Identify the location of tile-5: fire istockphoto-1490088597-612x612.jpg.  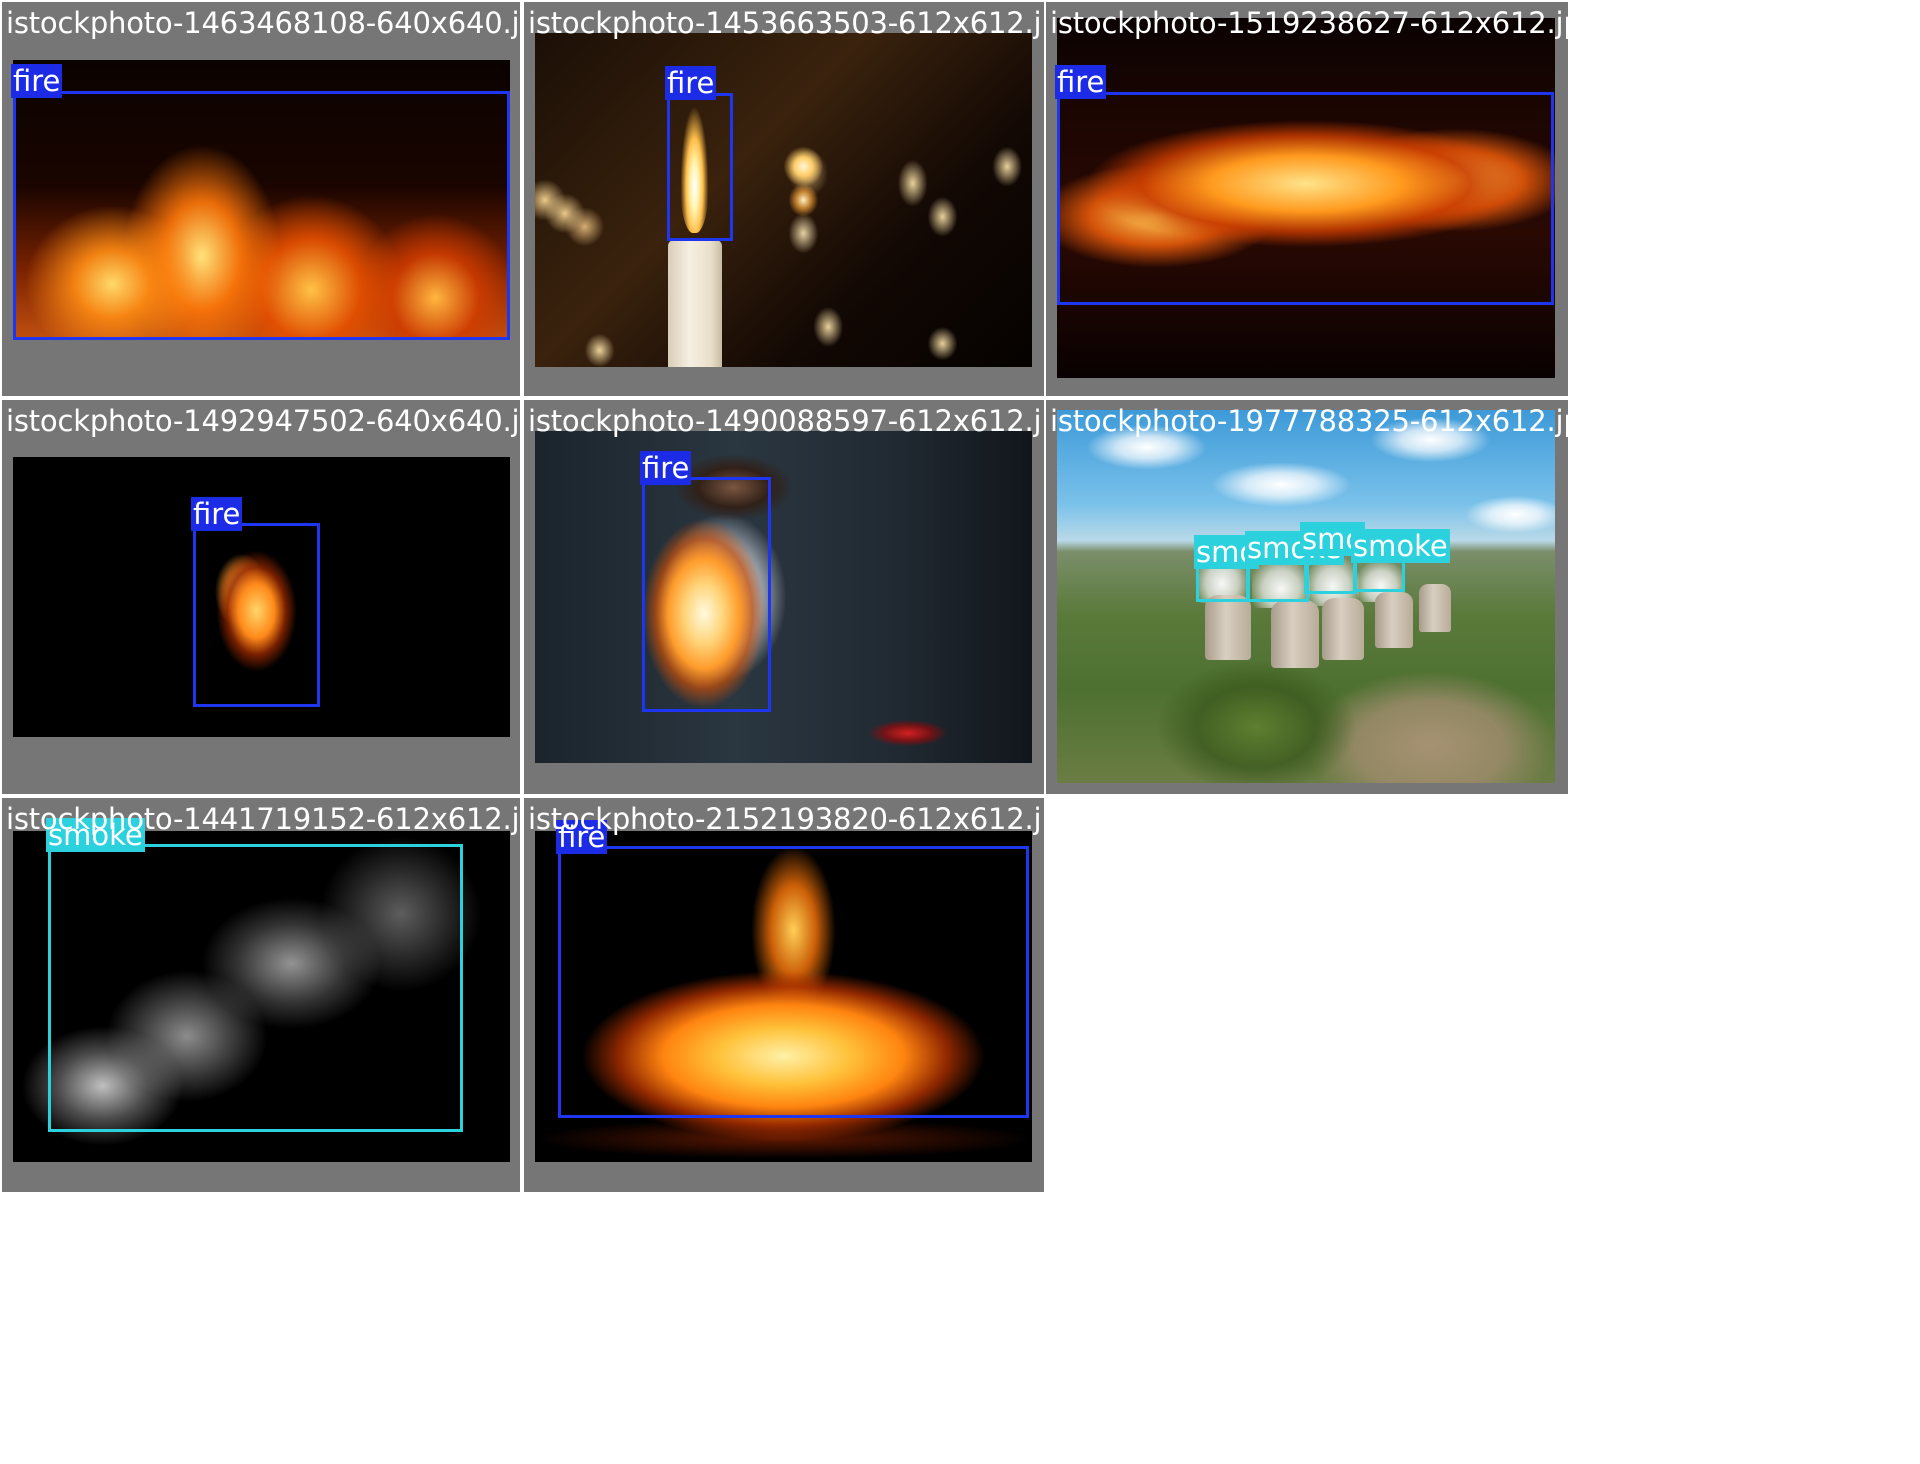
(784, 597).